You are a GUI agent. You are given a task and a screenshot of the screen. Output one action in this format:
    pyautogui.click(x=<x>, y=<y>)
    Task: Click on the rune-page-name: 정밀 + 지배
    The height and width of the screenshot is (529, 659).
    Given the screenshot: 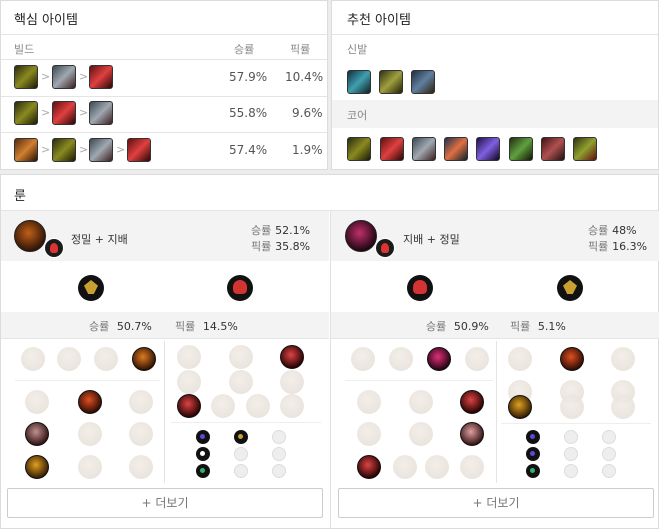 What is the action you would take?
    pyautogui.click(x=99, y=239)
    